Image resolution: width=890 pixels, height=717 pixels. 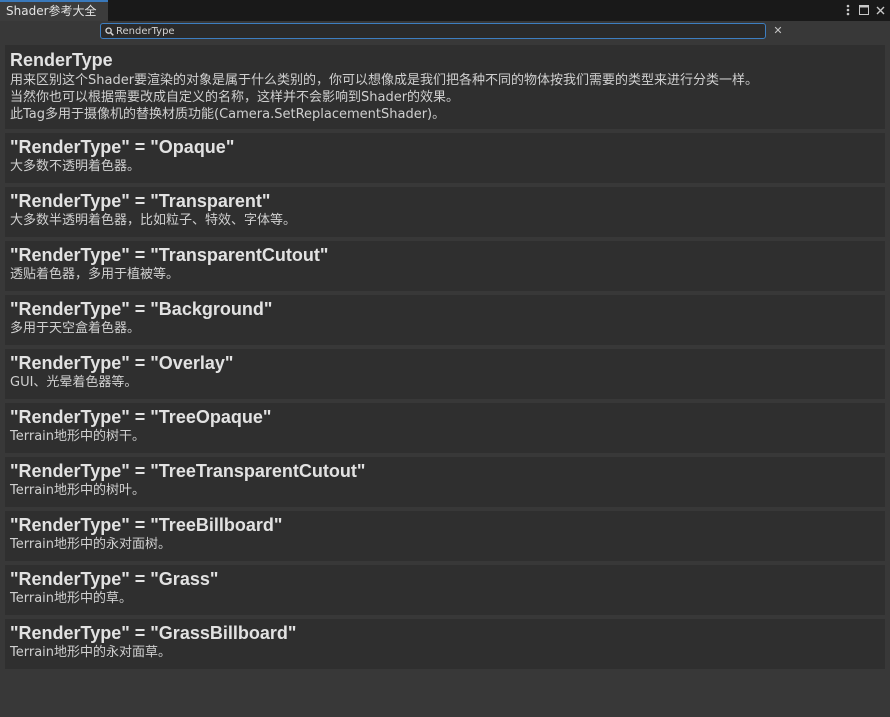 What do you see at coordinates (153, 633) in the screenshot?
I see `item-title: "RenderType" = "GrassBillboard"` at bounding box center [153, 633].